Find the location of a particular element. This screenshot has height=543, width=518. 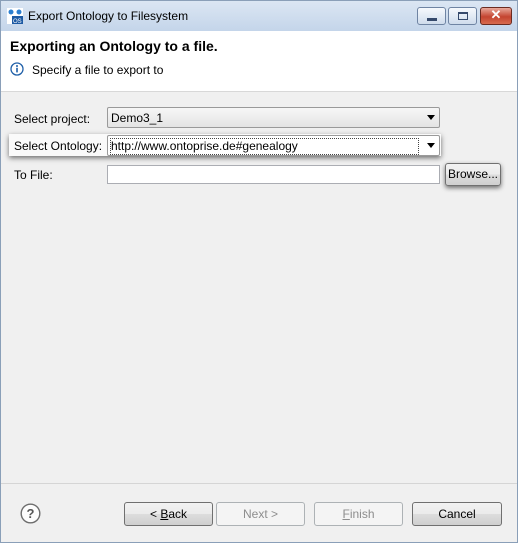

close-icon: ✕ is located at coordinates (496, 14).